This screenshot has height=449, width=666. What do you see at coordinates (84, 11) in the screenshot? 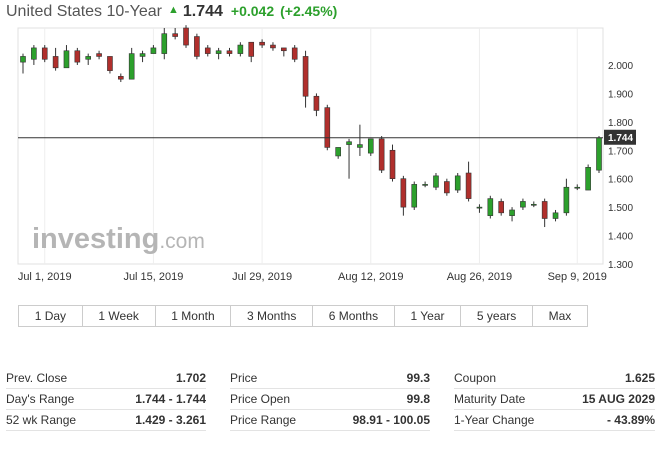
I see `instrument-title: United States 10-Year` at bounding box center [84, 11].